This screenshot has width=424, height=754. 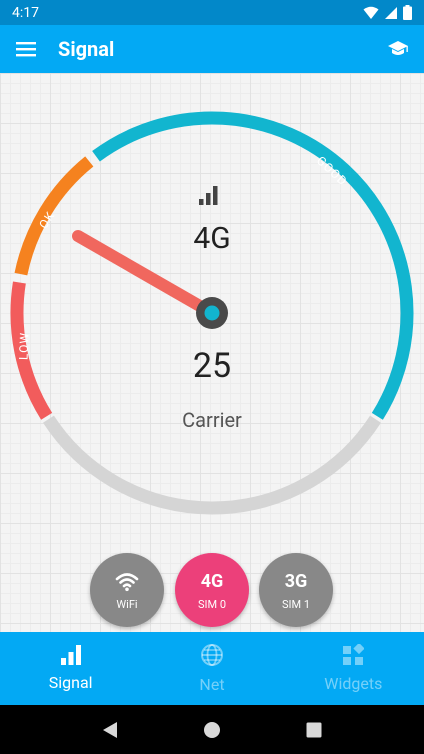 I want to click on network-type-label: 4G, so click(x=211, y=238).